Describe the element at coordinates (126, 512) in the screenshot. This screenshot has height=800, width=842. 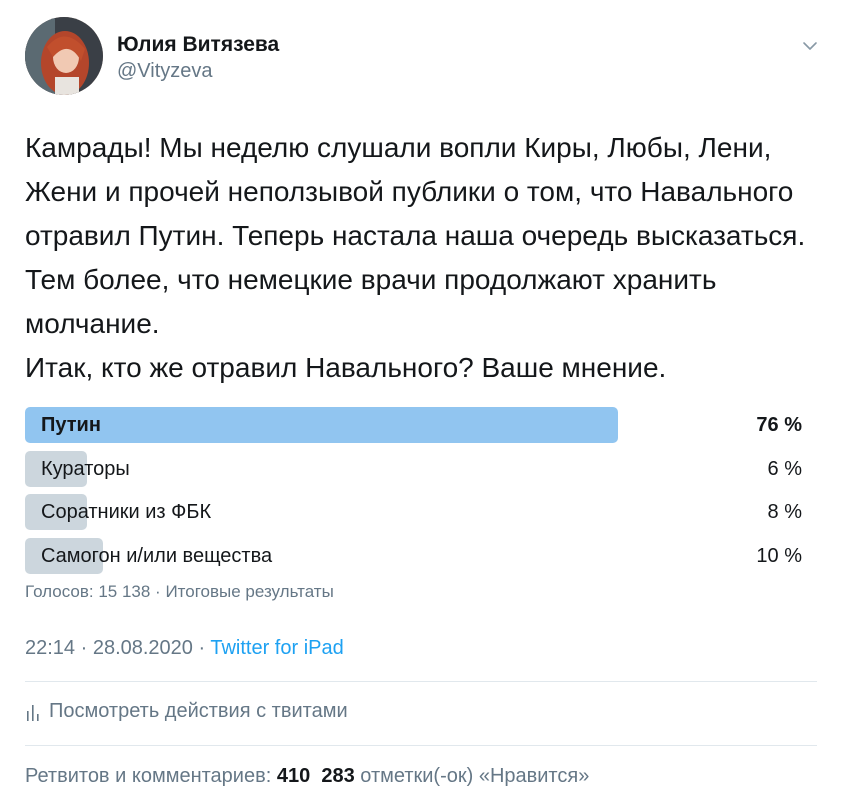
I see `poll-option-label: Соратники из ФБК` at that location.